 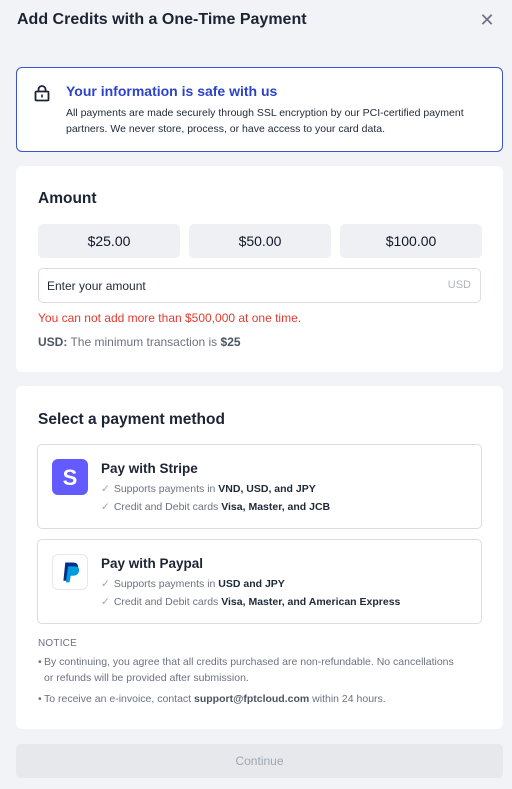 What do you see at coordinates (42, 93) in the screenshot?
I see `lock-icon` at bounding box center [42, 93].